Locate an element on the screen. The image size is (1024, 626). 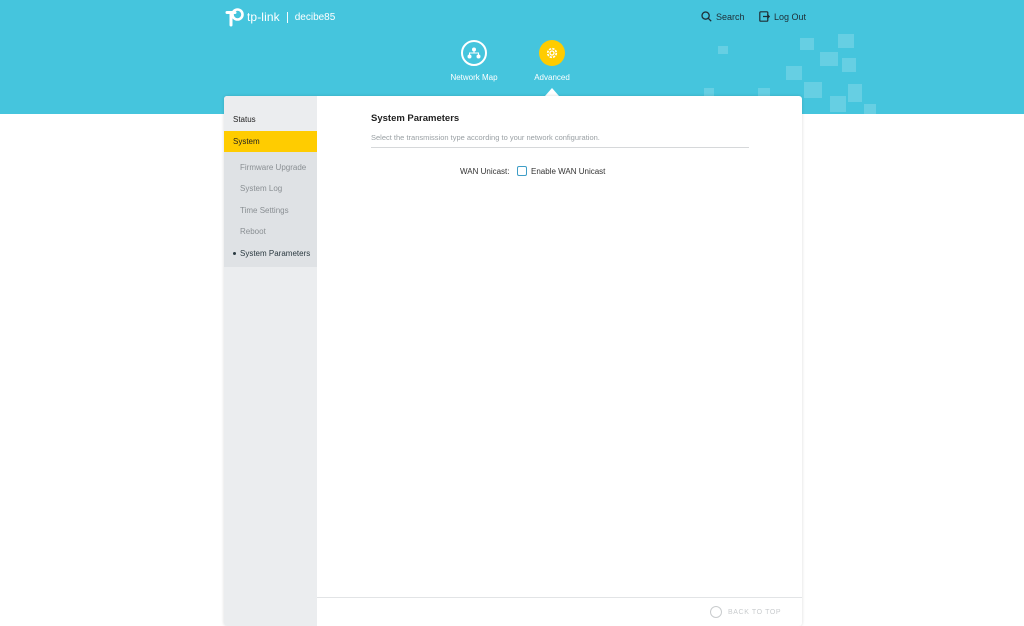
sidebar-item-status: Status is located at coordinates (270, 119).